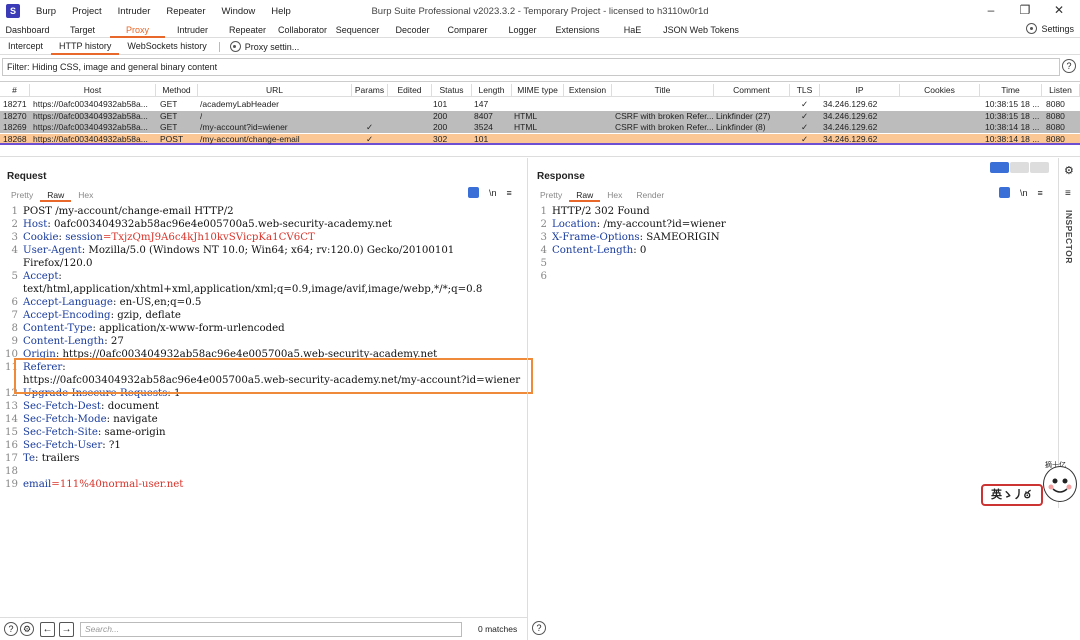  Describe the element at coordinates (302, 30) in the screenshot. I see `tab-collaborator: Collaborator` at that location.